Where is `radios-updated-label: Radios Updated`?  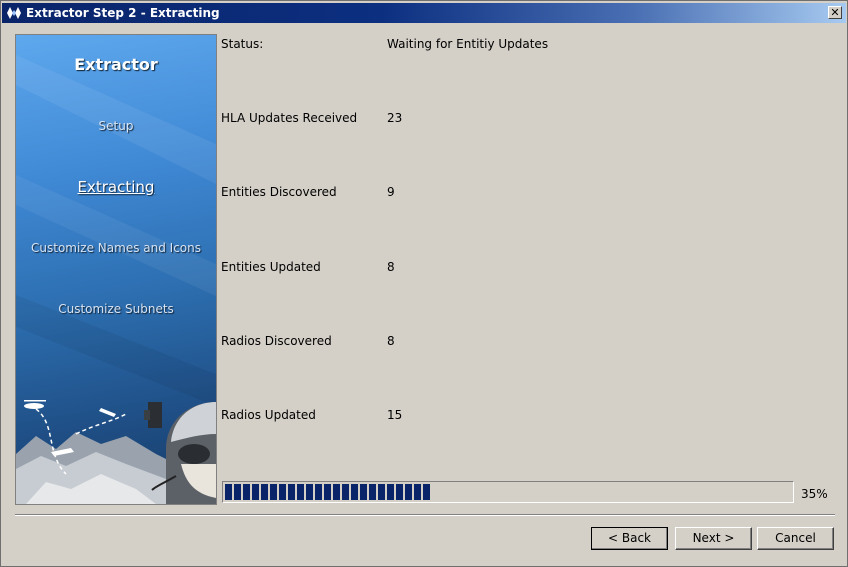 radios-updated-label: Radios Updated is located at coordinates (268, 415).